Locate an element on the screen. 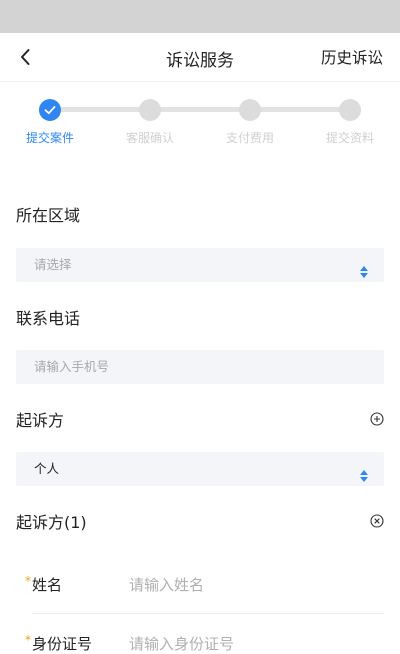 Image resolution: width=400 pixels, height=654 pixels. phone-placeholder: 请输入手机号 is located at coordinates (72, 366).